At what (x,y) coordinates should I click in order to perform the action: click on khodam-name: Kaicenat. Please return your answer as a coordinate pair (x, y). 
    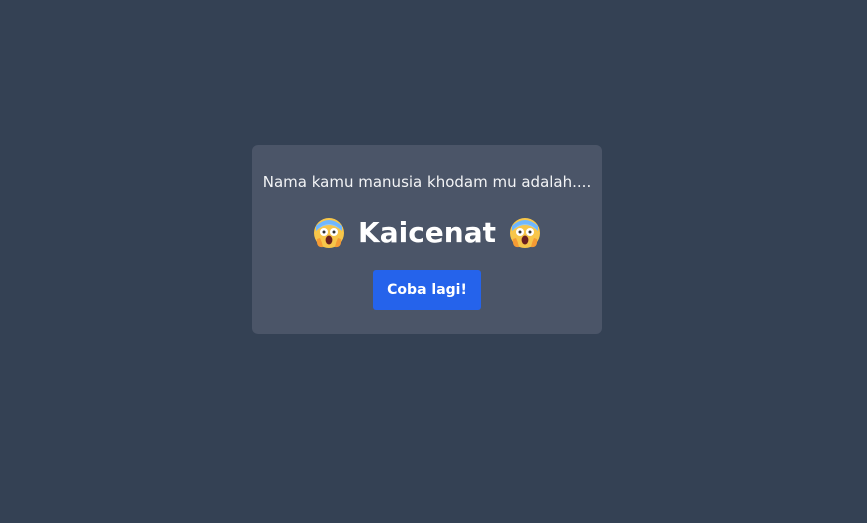
    Looking at the image, I should click on (427, 232).